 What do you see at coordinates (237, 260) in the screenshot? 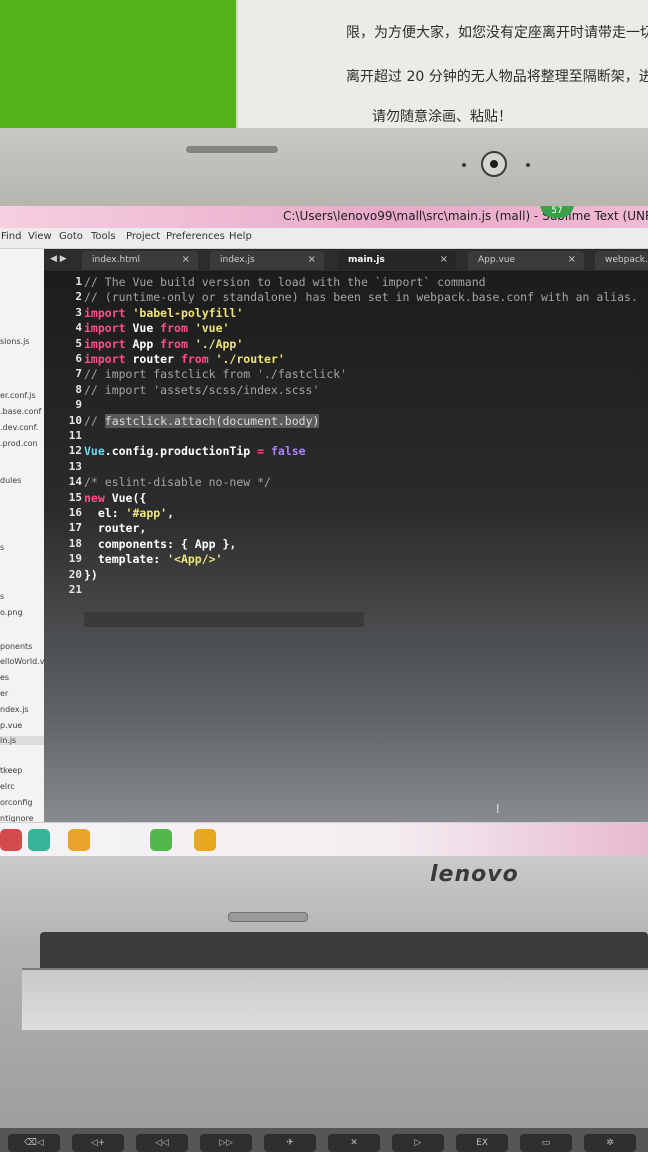
I see `tab-label: index.js` at bounding box center [237, 260].